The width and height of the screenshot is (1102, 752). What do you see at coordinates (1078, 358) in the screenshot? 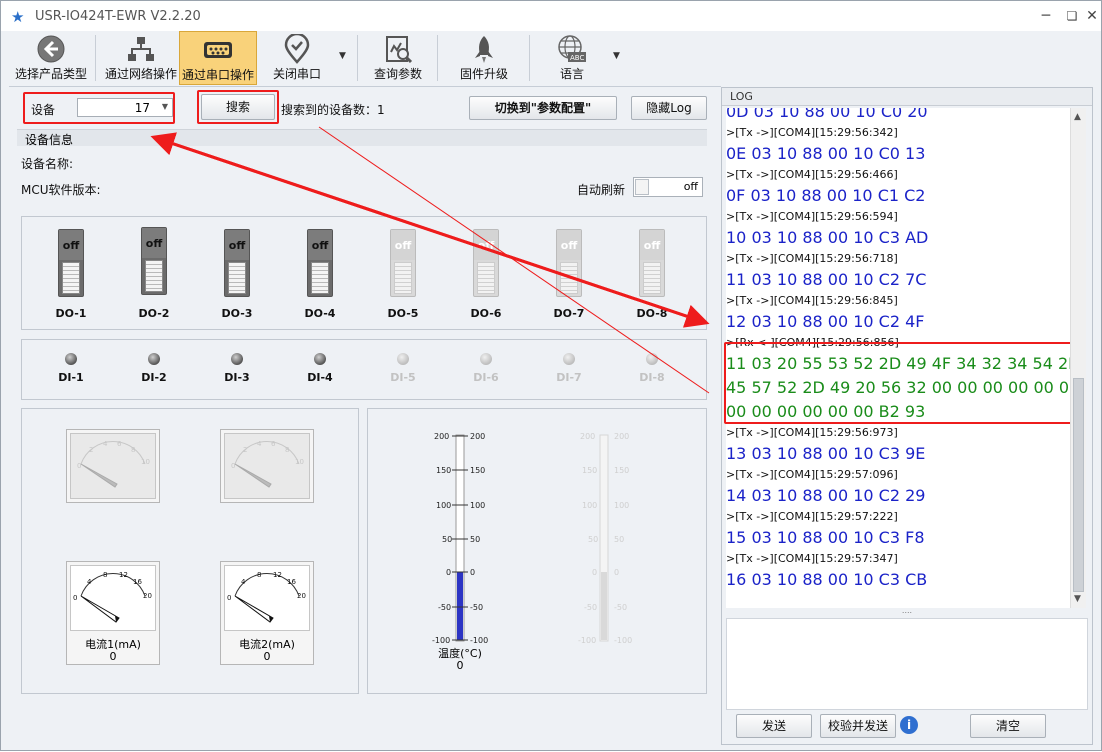
I see `log-scrollbar: ▲ ▼` at bounding box center [1078, 358].